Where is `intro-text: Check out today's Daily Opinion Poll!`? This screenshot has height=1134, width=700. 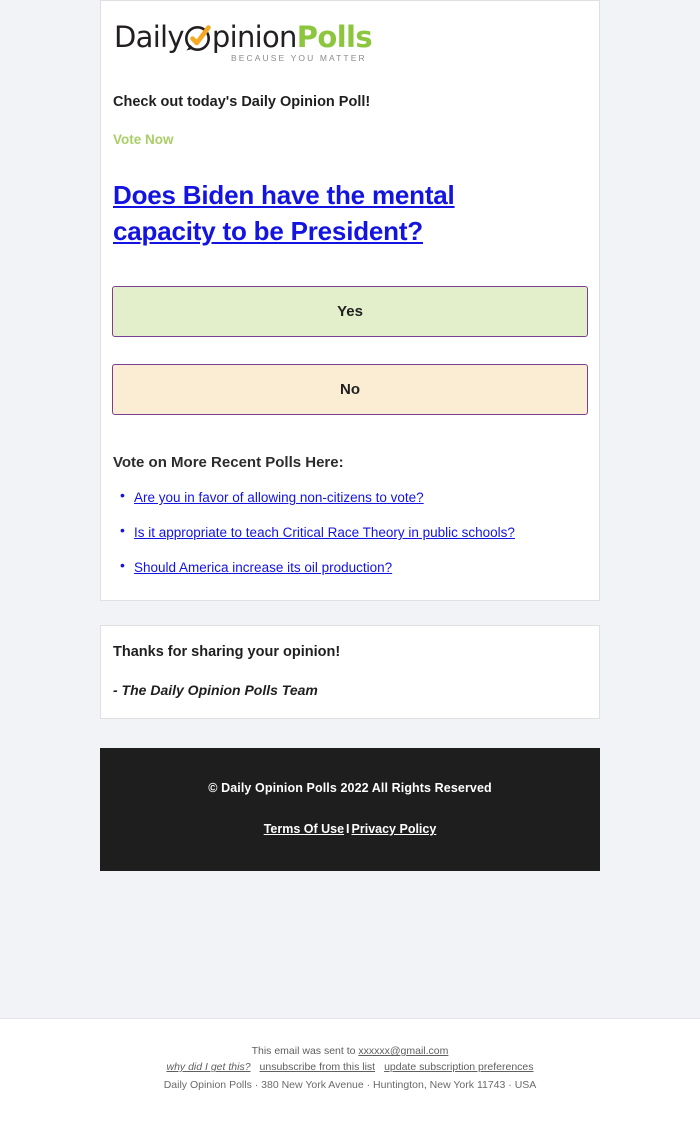 intro-text: Check out today's Daily Opinion Poll! is located at coordinates (242, 102).